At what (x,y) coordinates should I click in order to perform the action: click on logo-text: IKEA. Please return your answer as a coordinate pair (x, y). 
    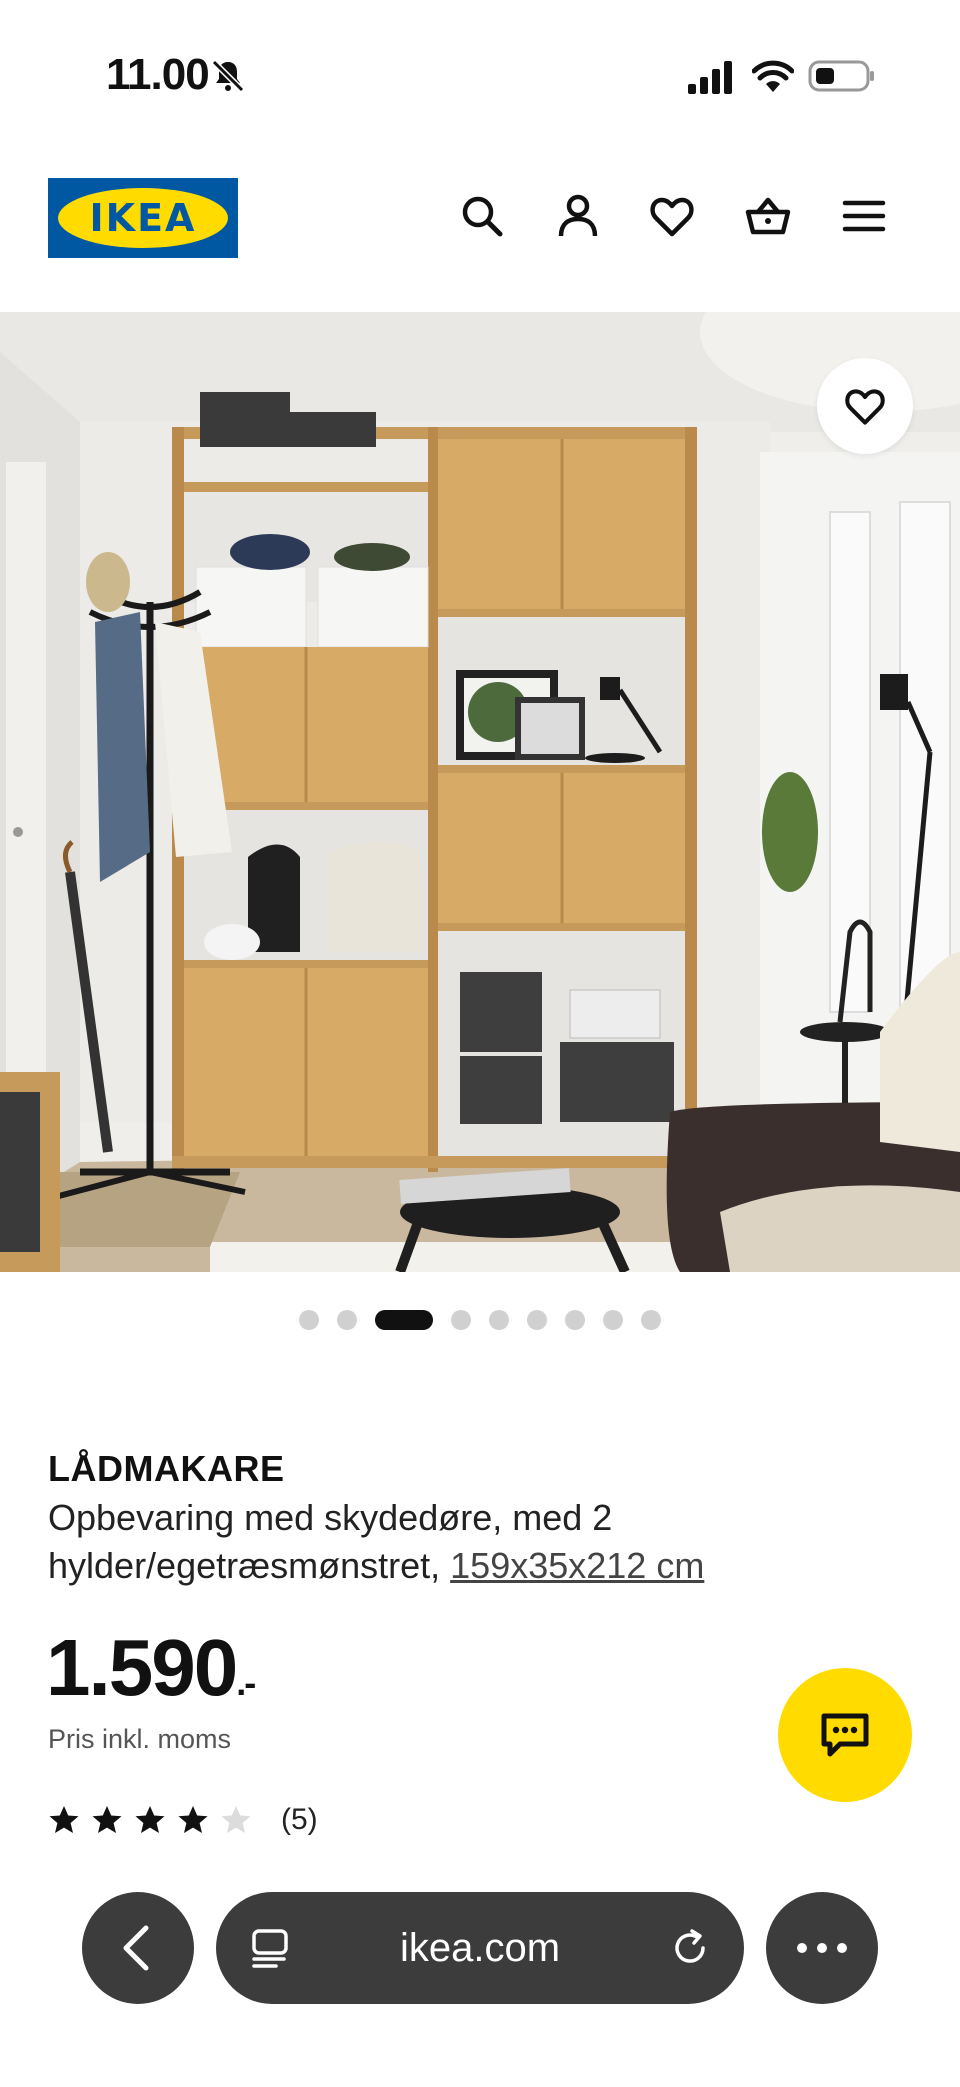
    Looking at the image, I should click on (143, 218).